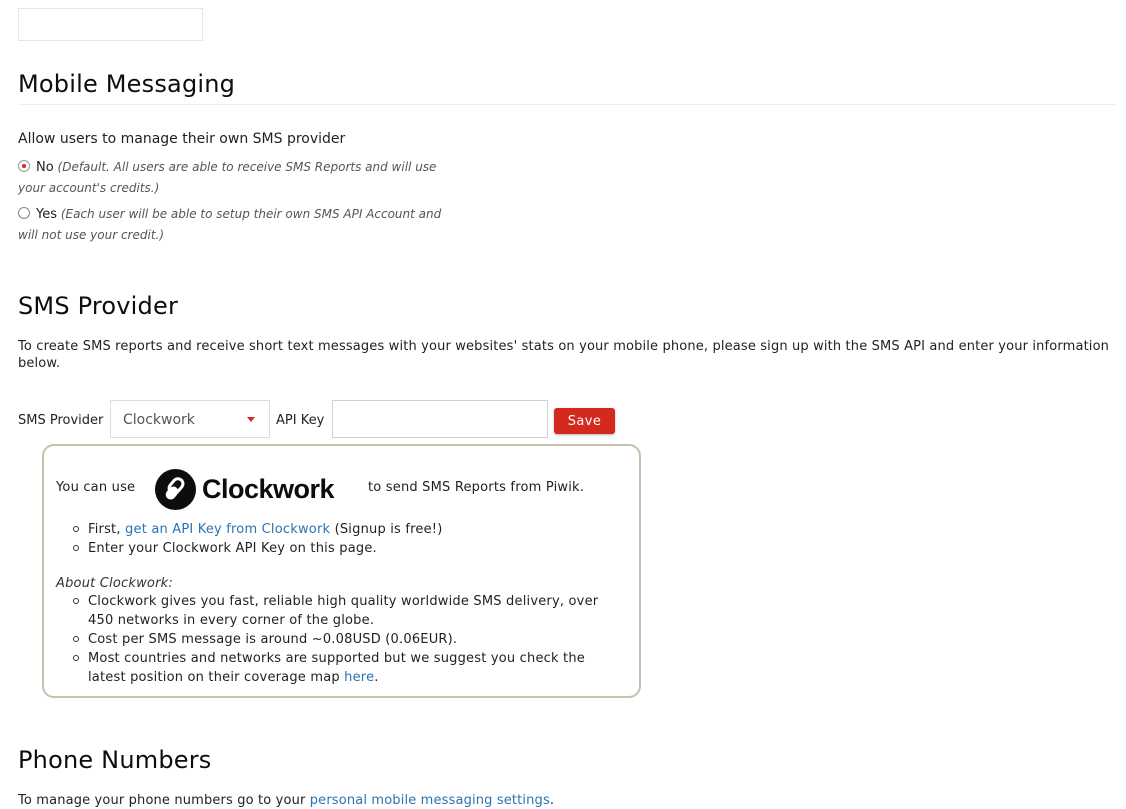 This screenshot has height=809, width=1126. I want to click on api-key-label: API Key, so click(300, 420).